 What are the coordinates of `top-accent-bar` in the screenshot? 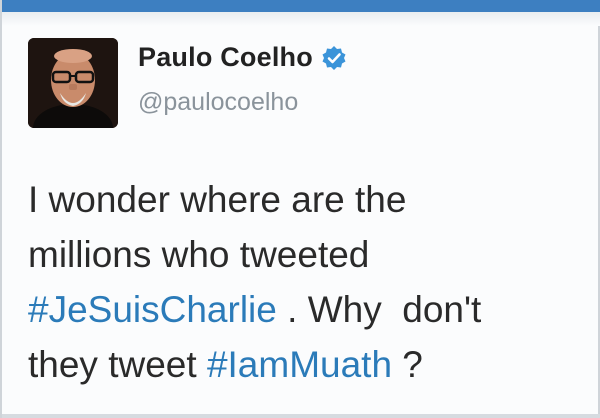 It's located at (301, 6).